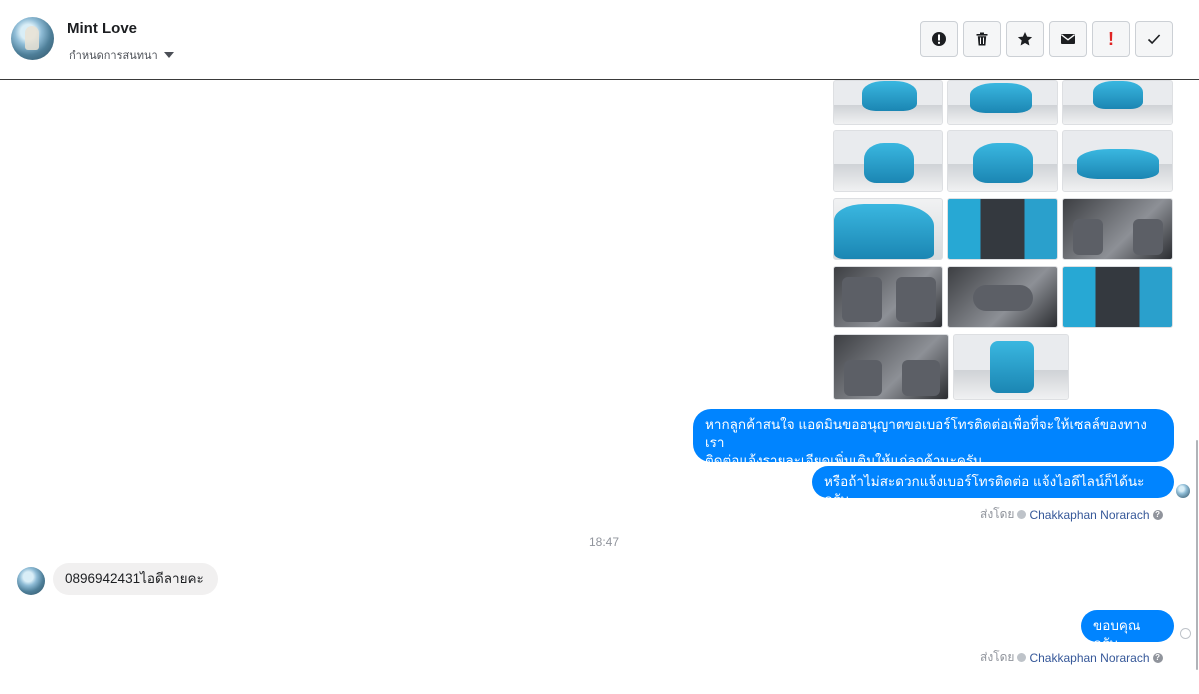 The height and width of the screenshot is (694, 1199). I want to click on priority-icon: !, so click(1111, 38).